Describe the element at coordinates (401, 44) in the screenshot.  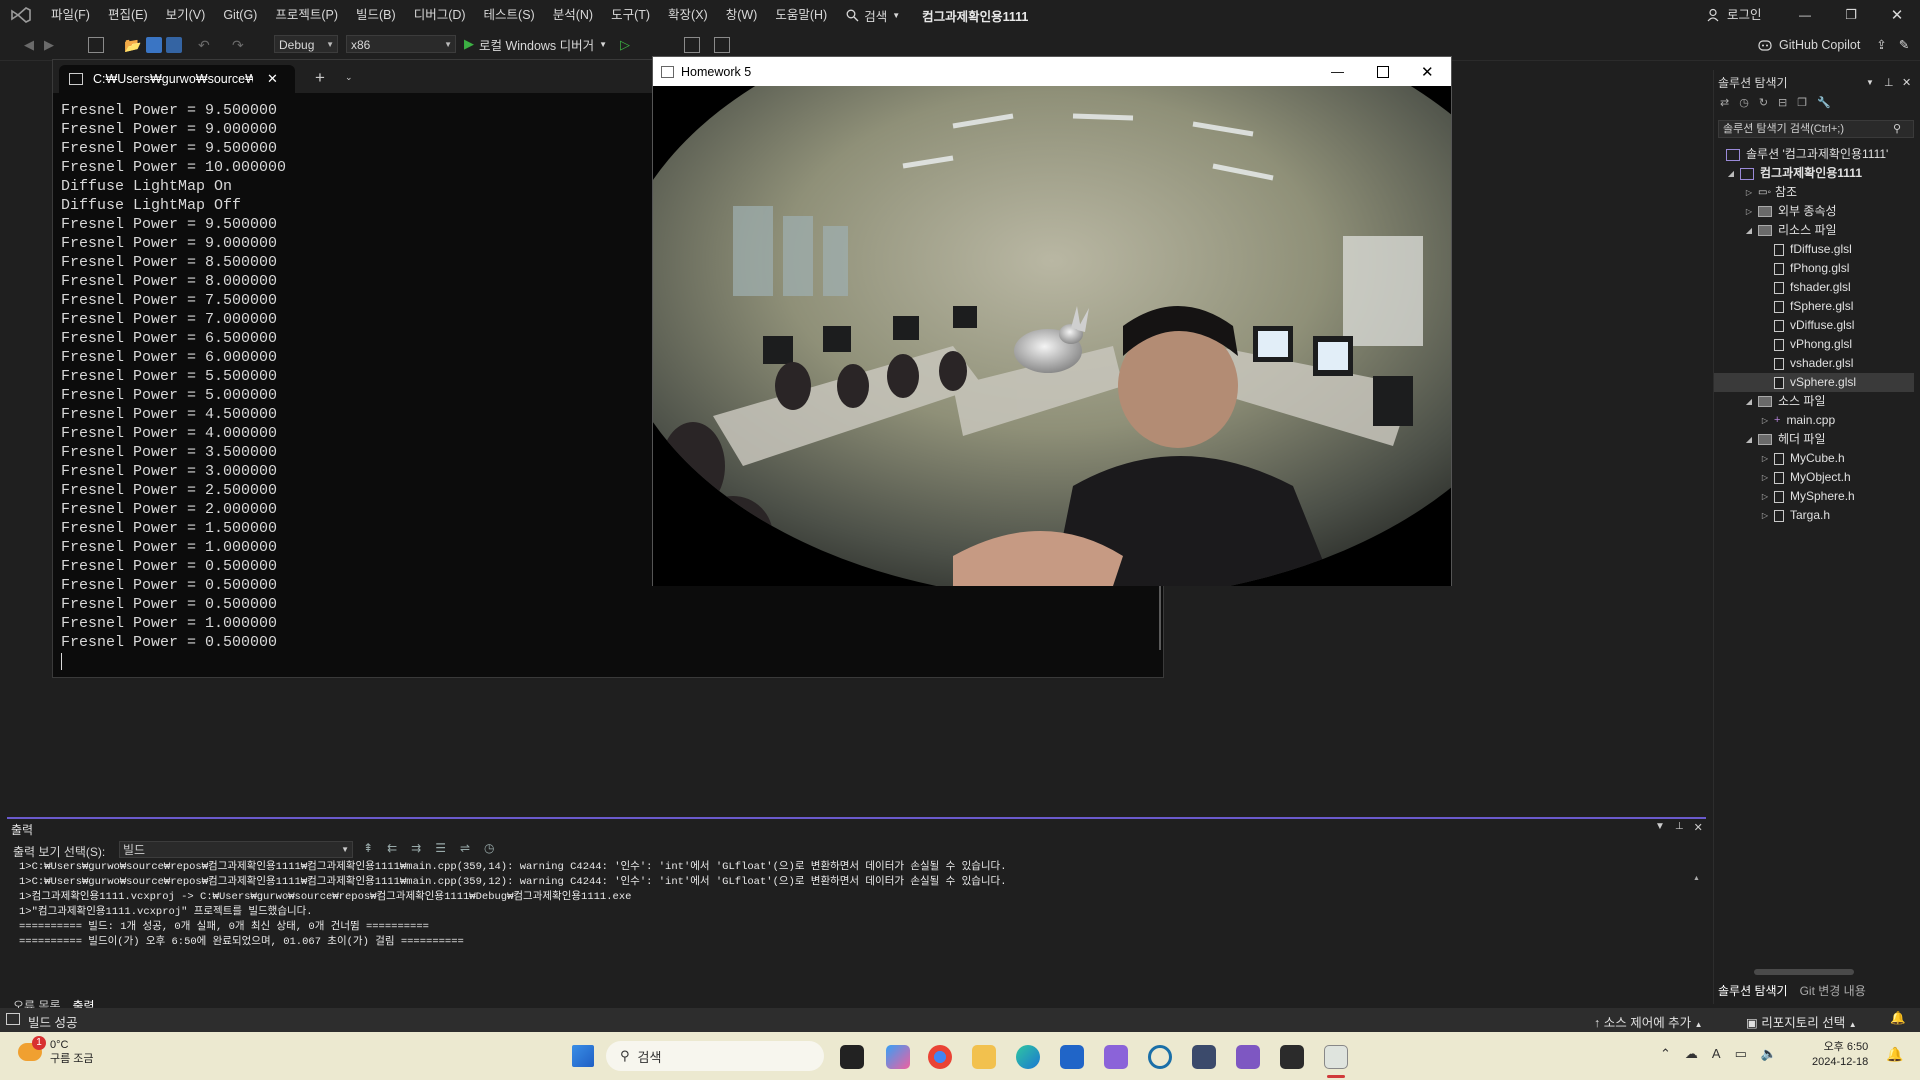
I see `platform-select: x86 ▼` at that location.